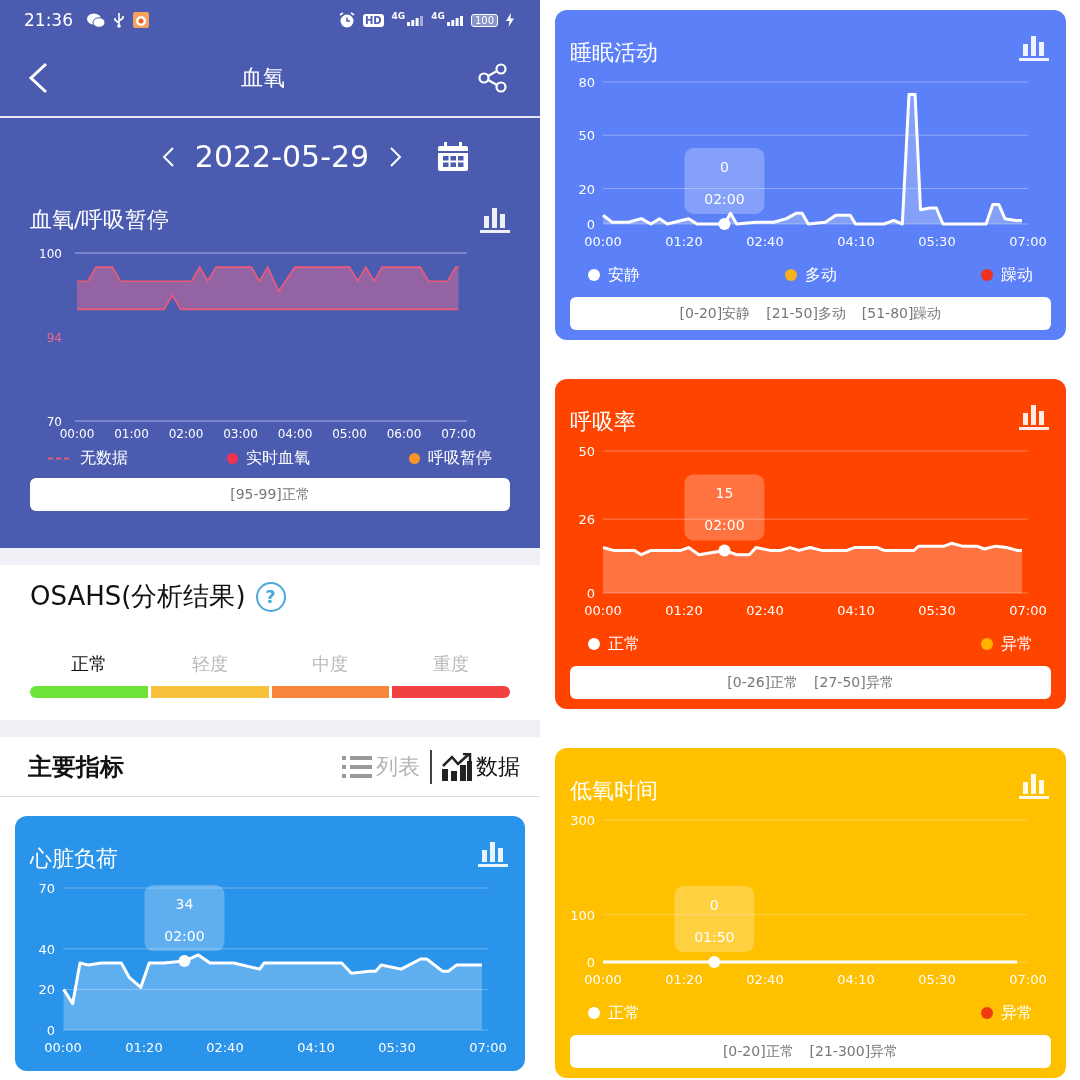  Describe the element at coordinates (263, 78) in the screenshot. I see `page-title: 血氧` at that location.